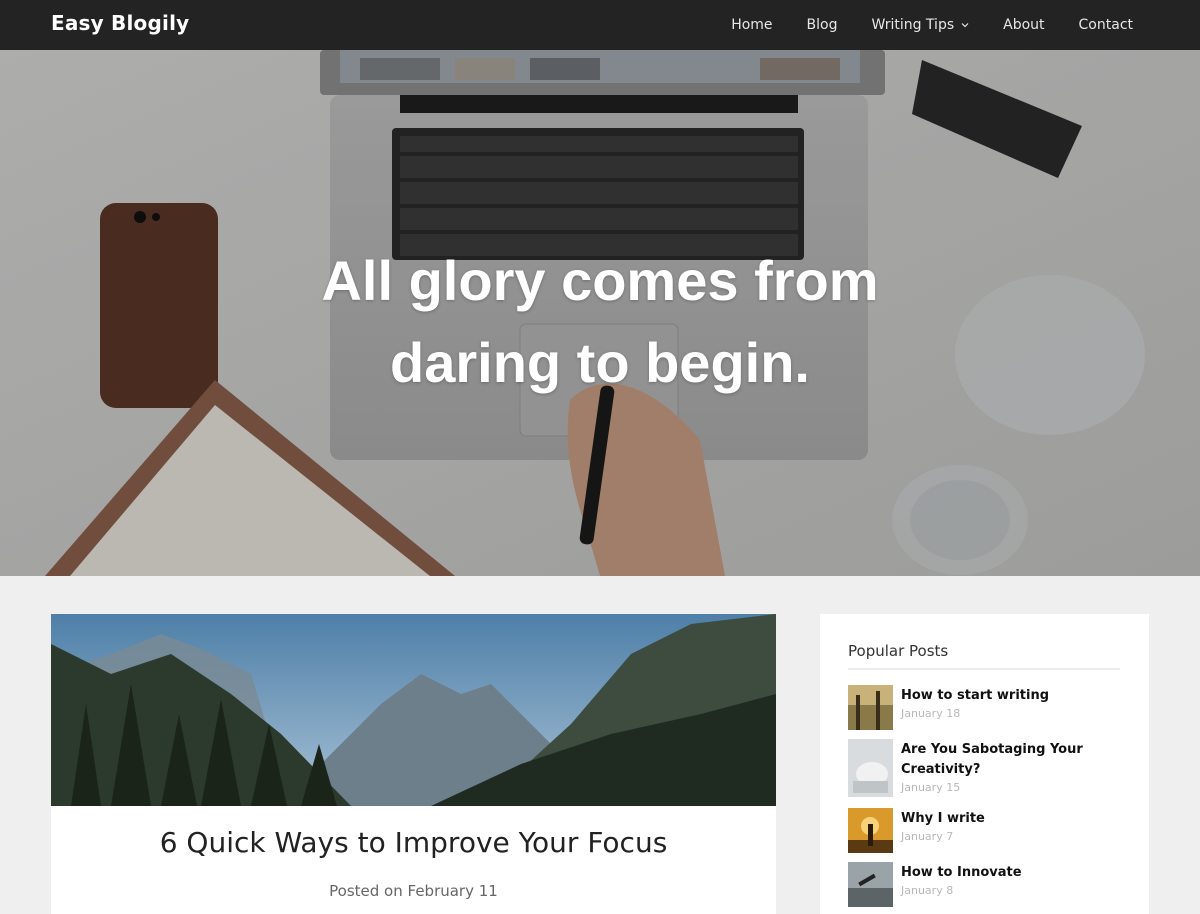  What do you see at coordinates (413, 842) in the screenshot?
I see `post-title: 6 Quick Ways to Improve Your Focus` at bounding box center [413, 842].